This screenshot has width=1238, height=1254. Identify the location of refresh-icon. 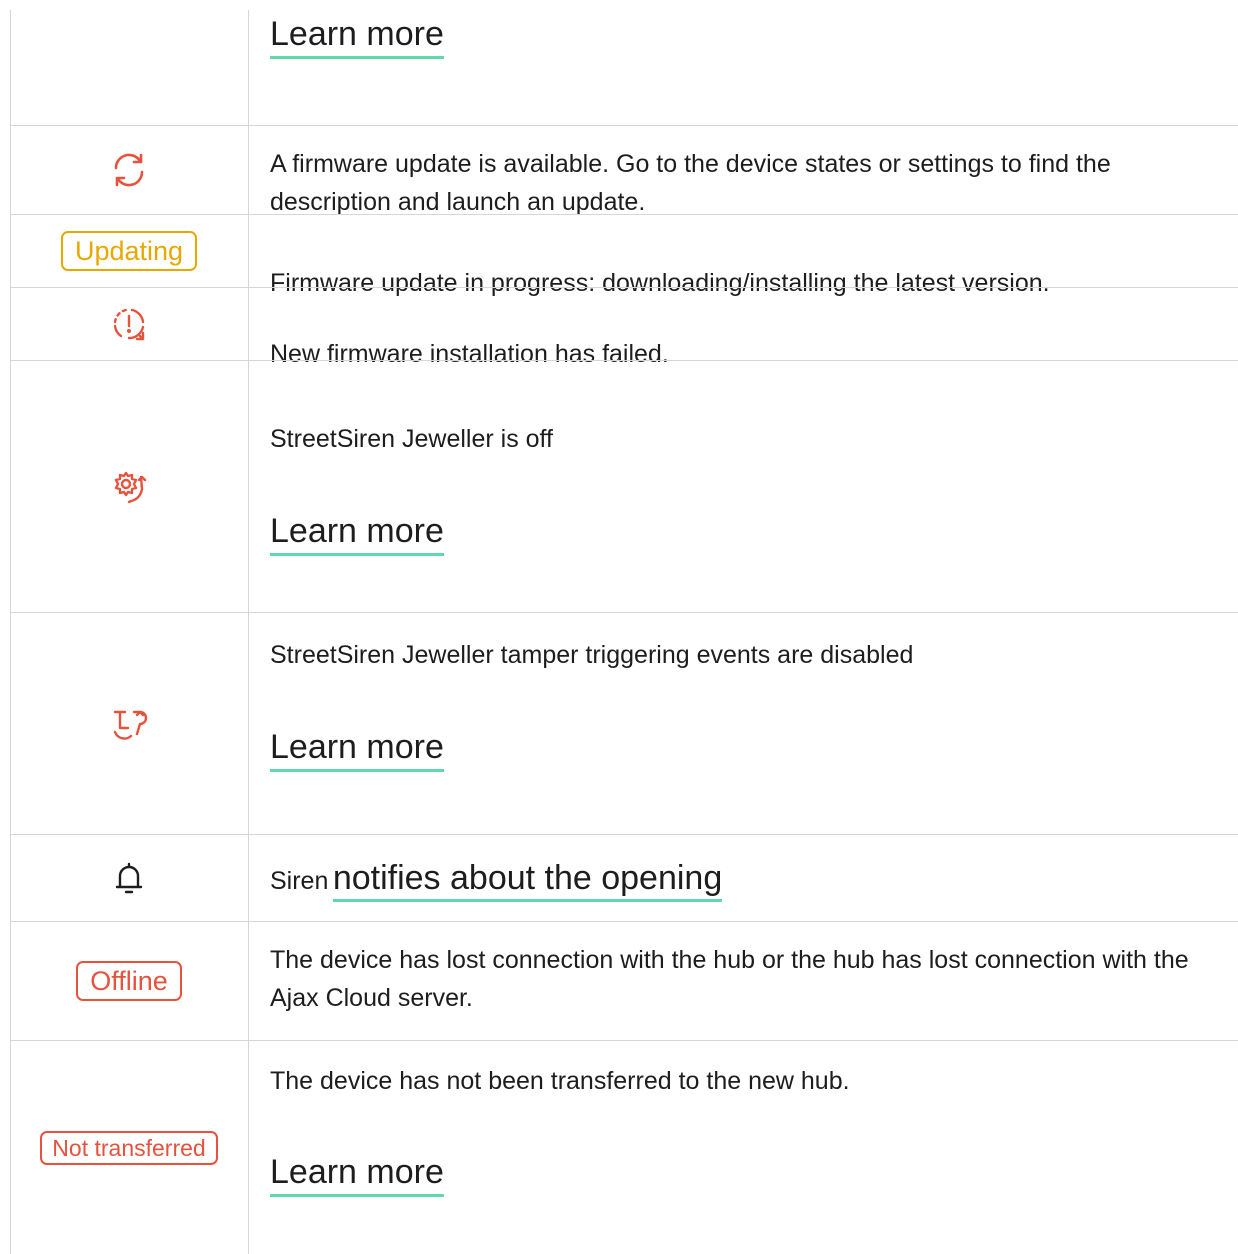
(129, 170).